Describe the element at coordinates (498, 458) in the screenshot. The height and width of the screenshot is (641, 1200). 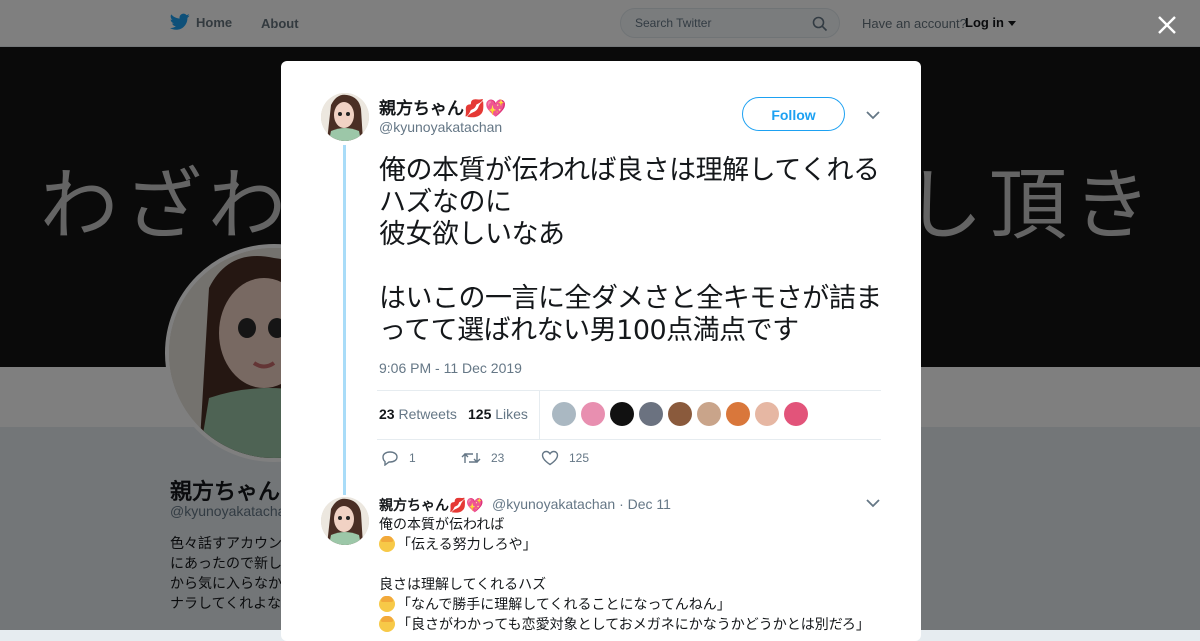
I see `retweet-action-count: 23` at that location.